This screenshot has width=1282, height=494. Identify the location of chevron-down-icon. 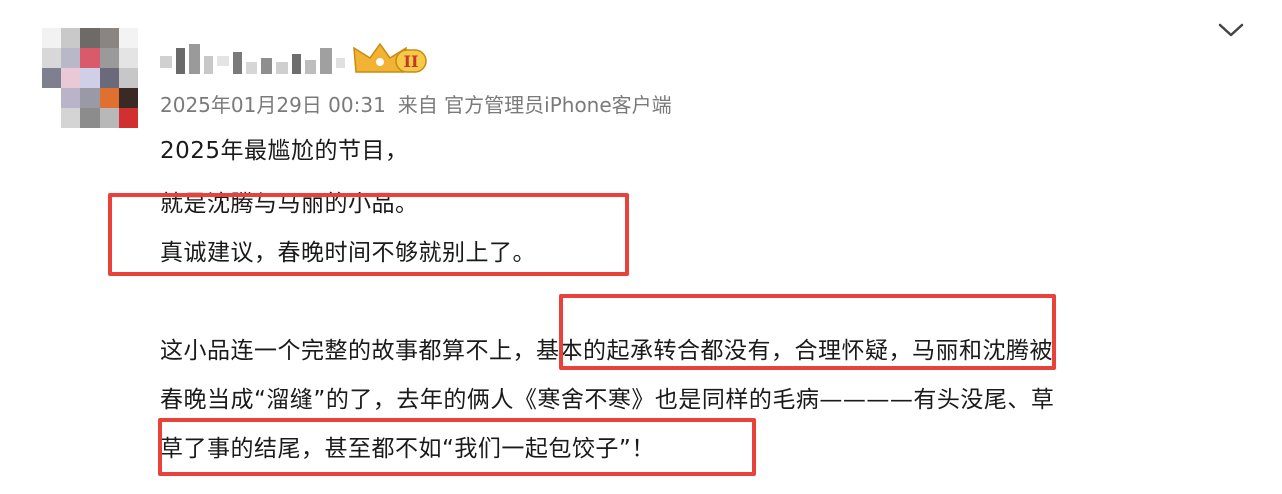
(1231, 30).